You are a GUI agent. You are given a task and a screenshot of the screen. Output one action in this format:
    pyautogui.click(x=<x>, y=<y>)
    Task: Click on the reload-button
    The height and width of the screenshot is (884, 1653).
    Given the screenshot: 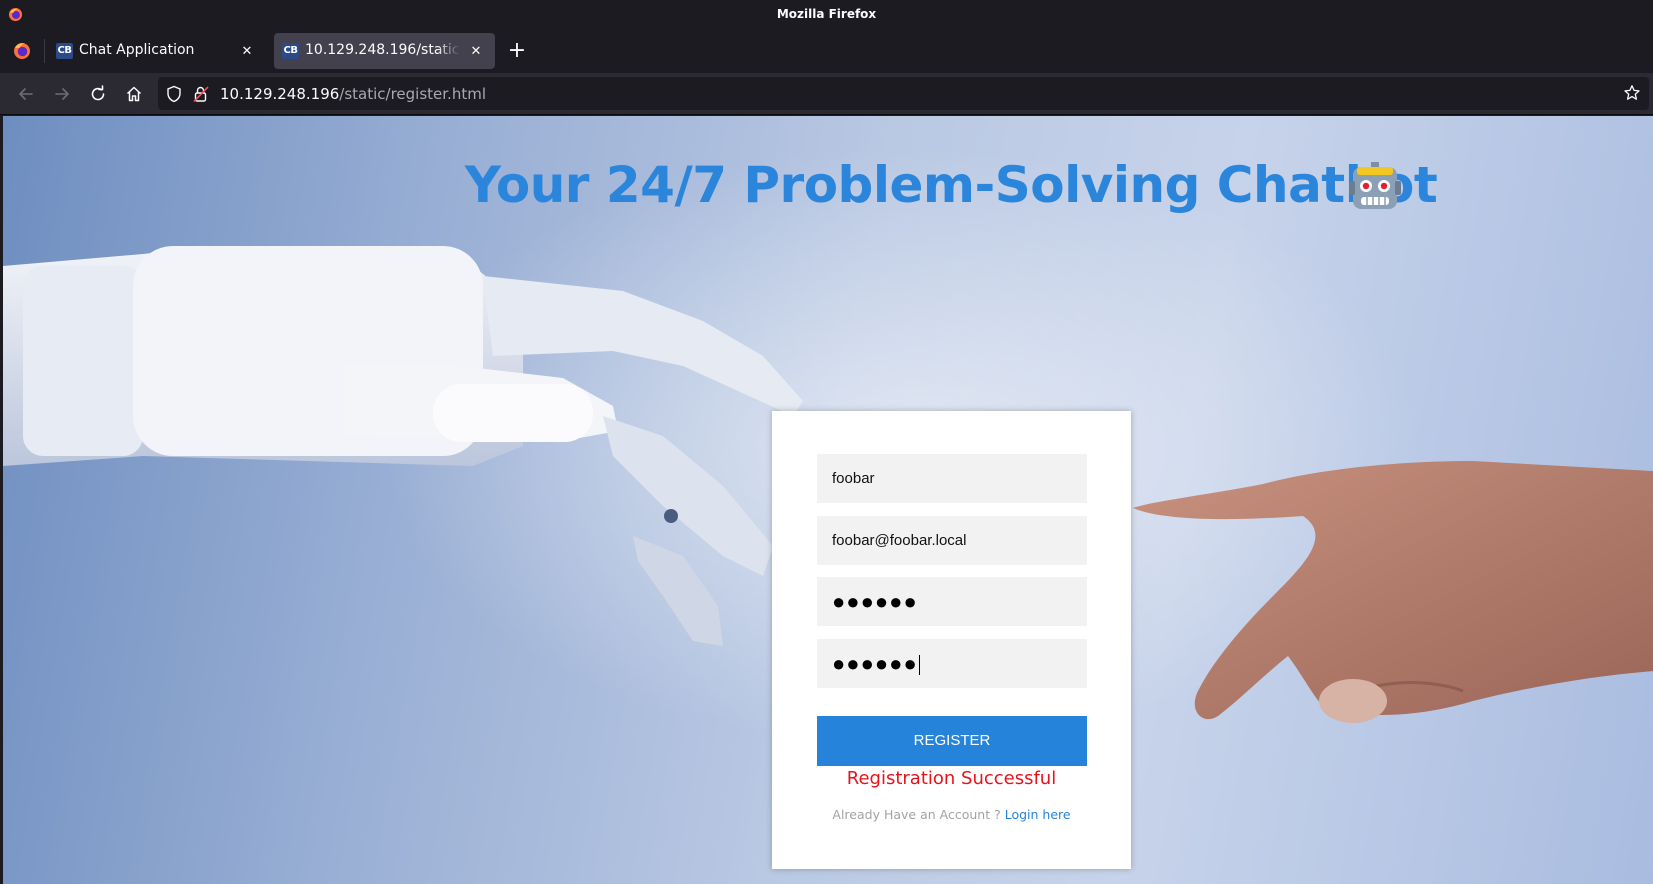 What is the action you would take?
    pyautogui.click(x=98, y=94)
    